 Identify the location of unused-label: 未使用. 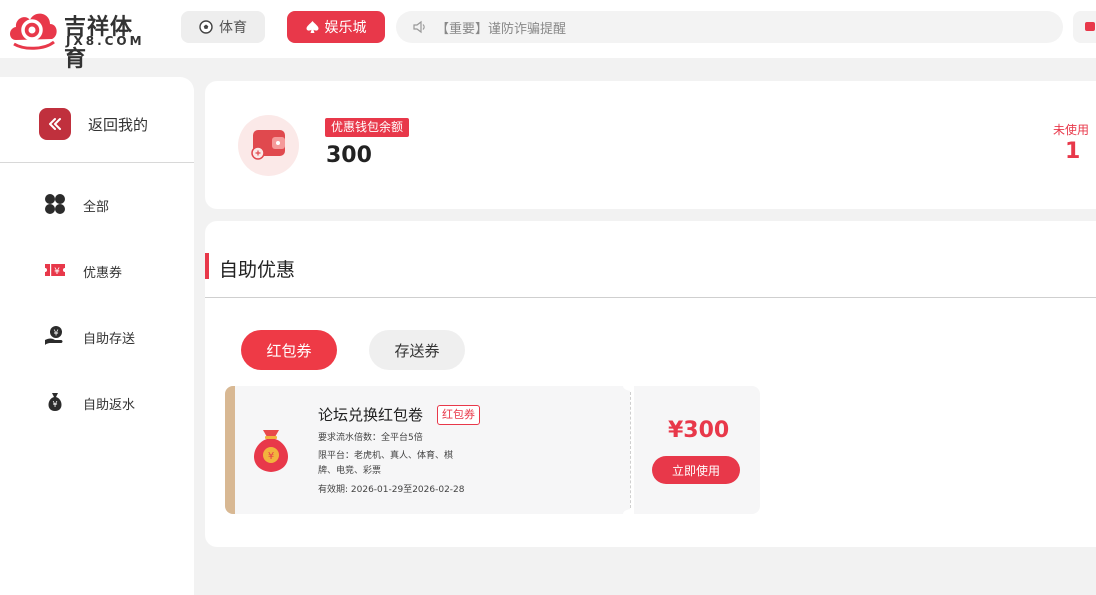
(1071, 130).